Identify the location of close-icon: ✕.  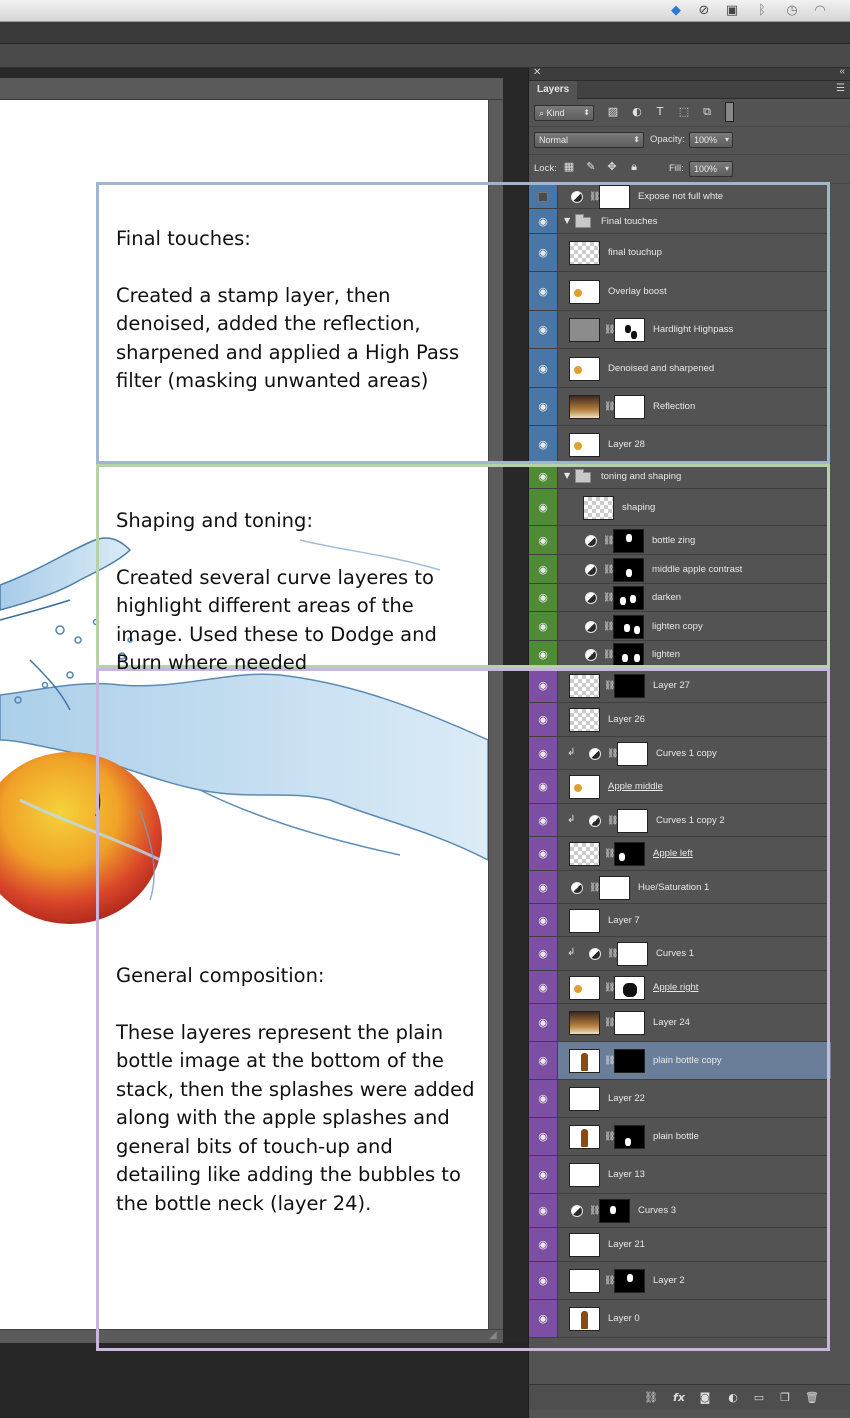
(537, 72).